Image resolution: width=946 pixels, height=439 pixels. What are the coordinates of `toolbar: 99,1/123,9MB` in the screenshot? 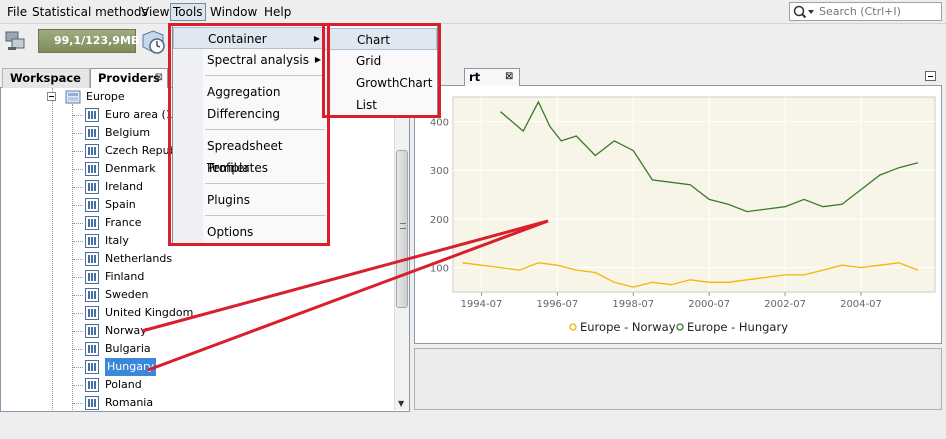 It's located at (473, 42).